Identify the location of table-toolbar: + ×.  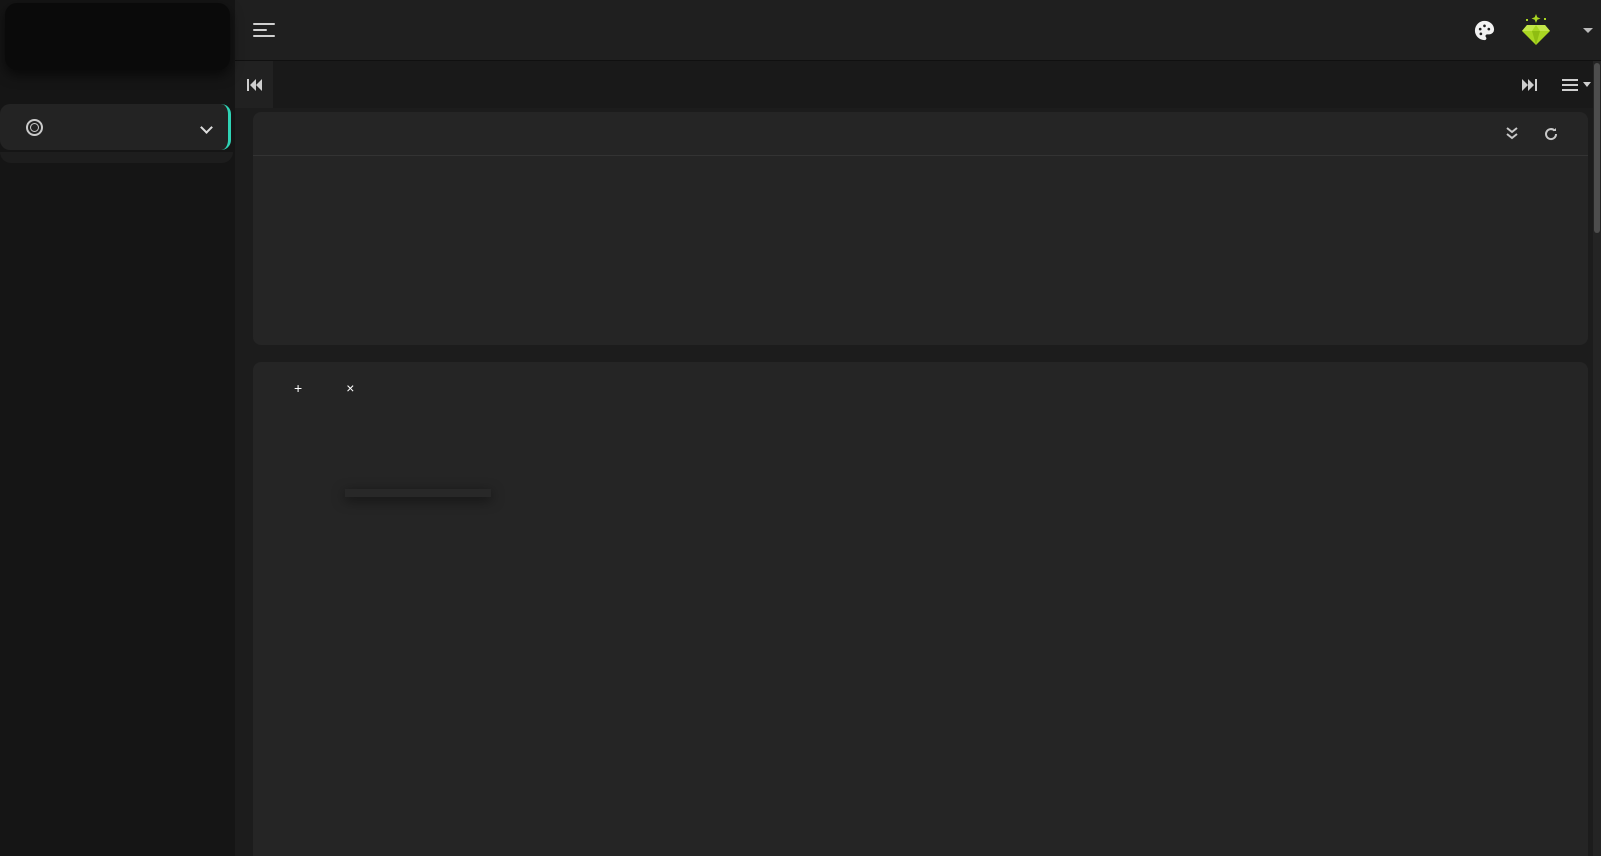
(327, 387).